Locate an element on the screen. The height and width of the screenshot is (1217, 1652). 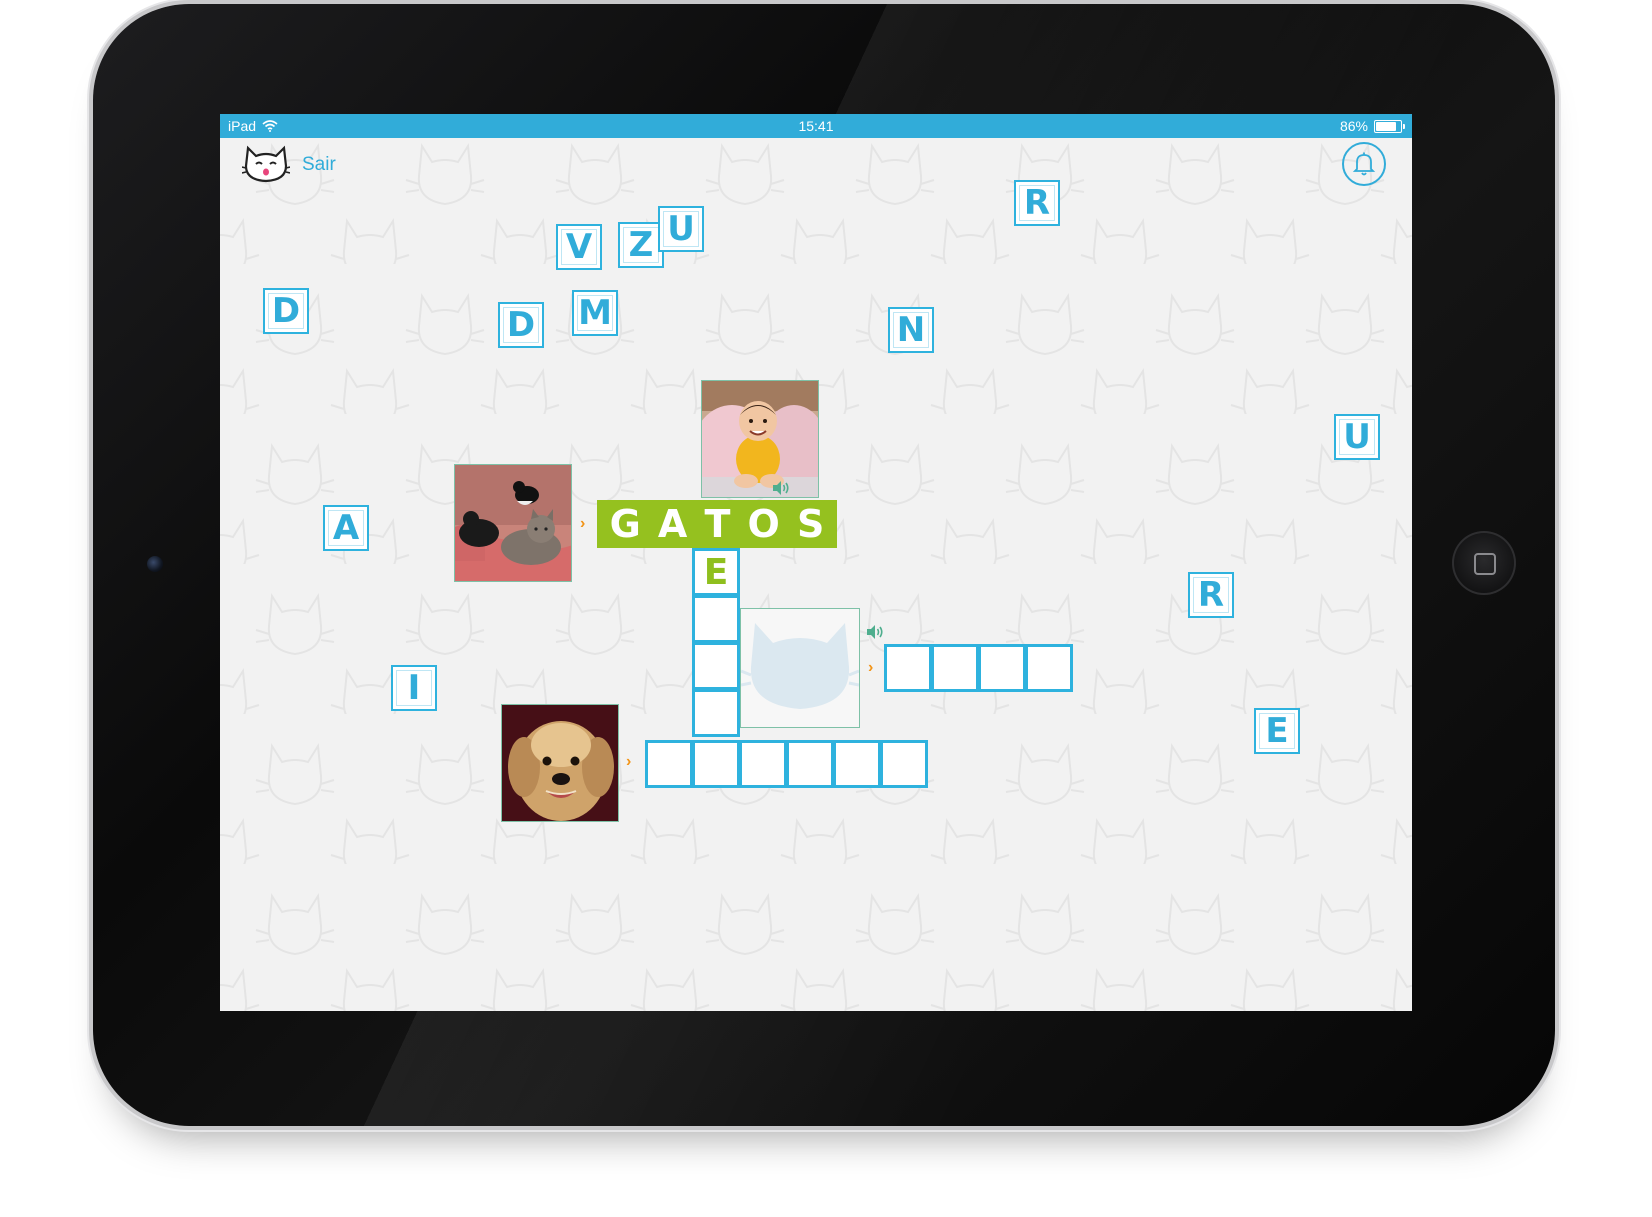
baby-photo is located at coordinates (760, 439).